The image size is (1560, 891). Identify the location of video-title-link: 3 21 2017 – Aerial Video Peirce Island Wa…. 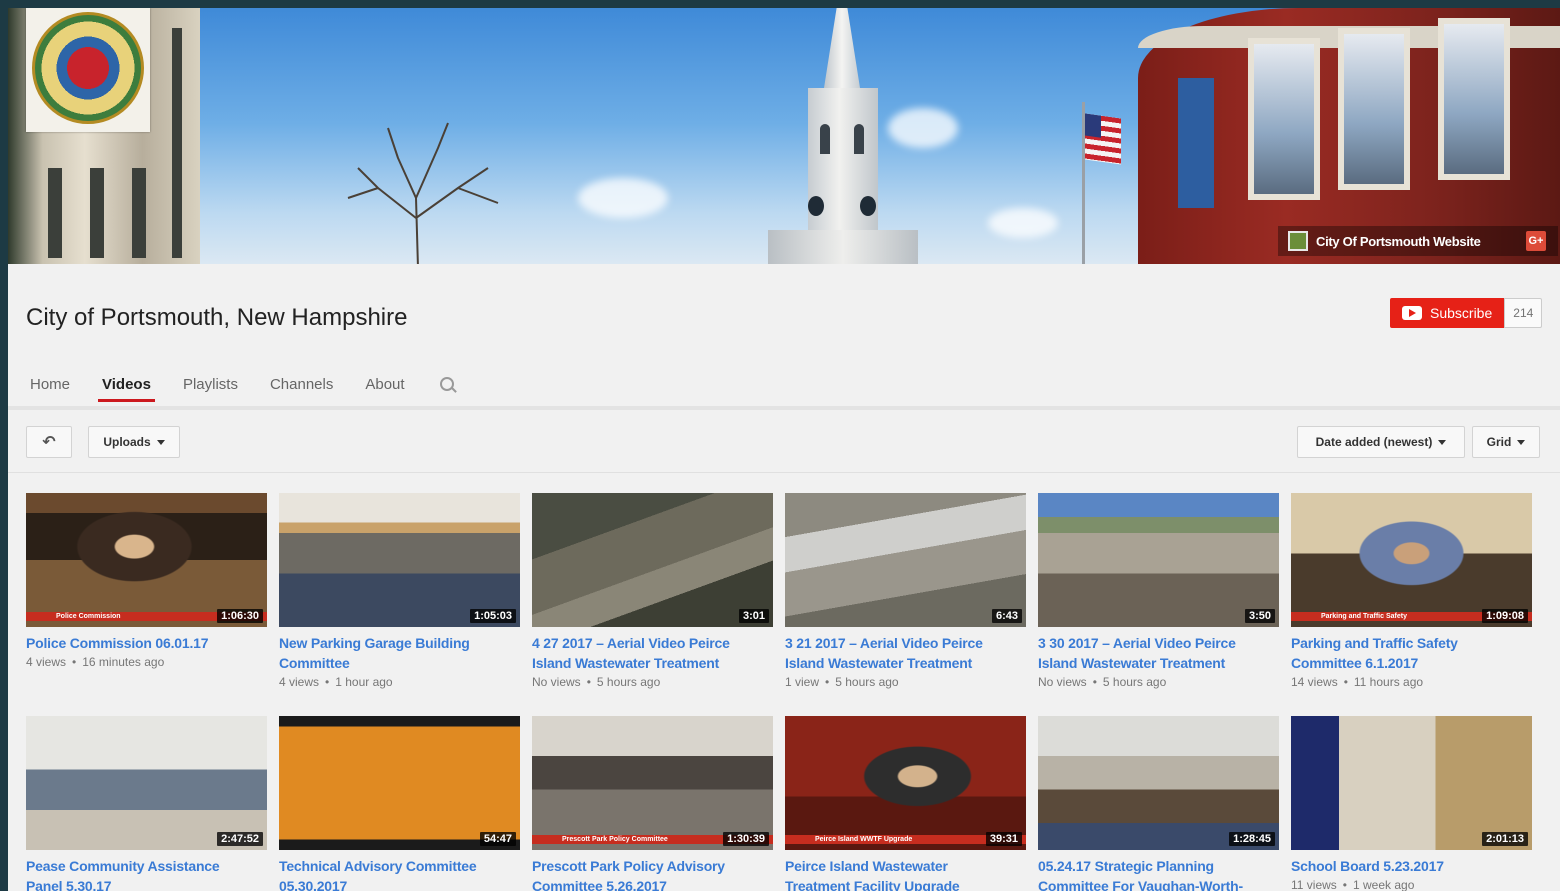
(900, 653).